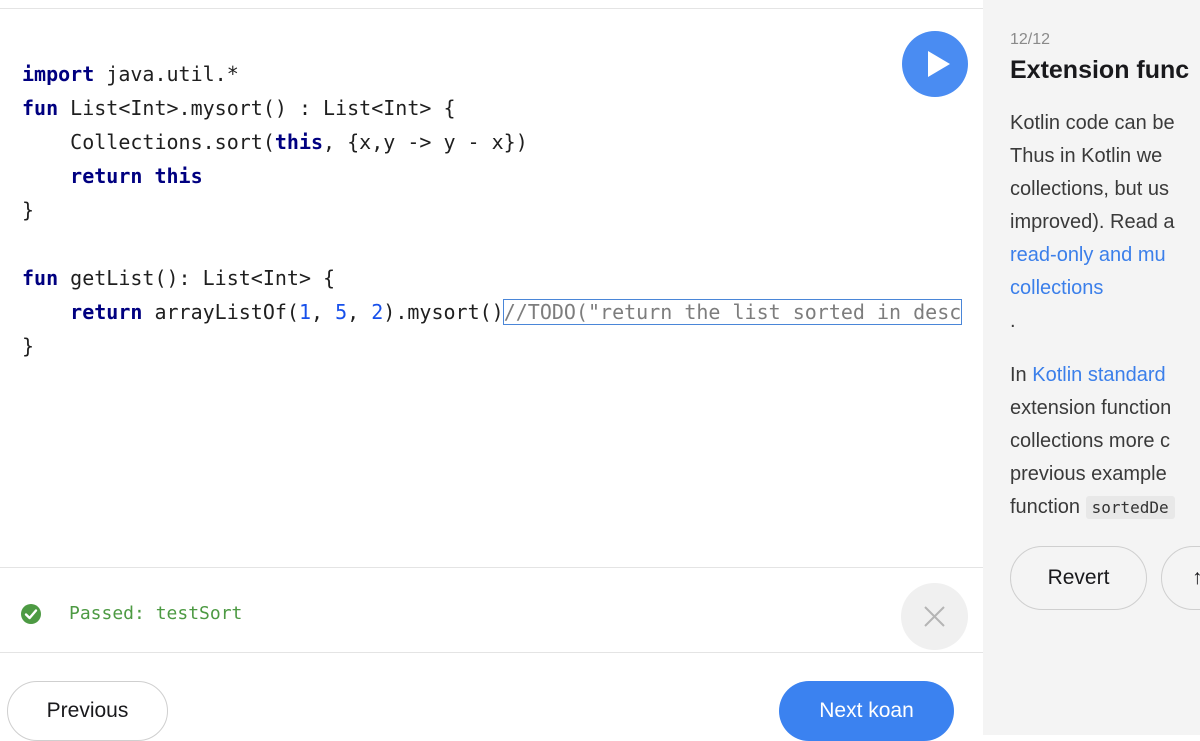 The image size is (1200, 741). What do you see at coordinates (197, 278) in the screenshot?
I see `code-token: getList(): List<Int> {` at bounding box center [197, 278].